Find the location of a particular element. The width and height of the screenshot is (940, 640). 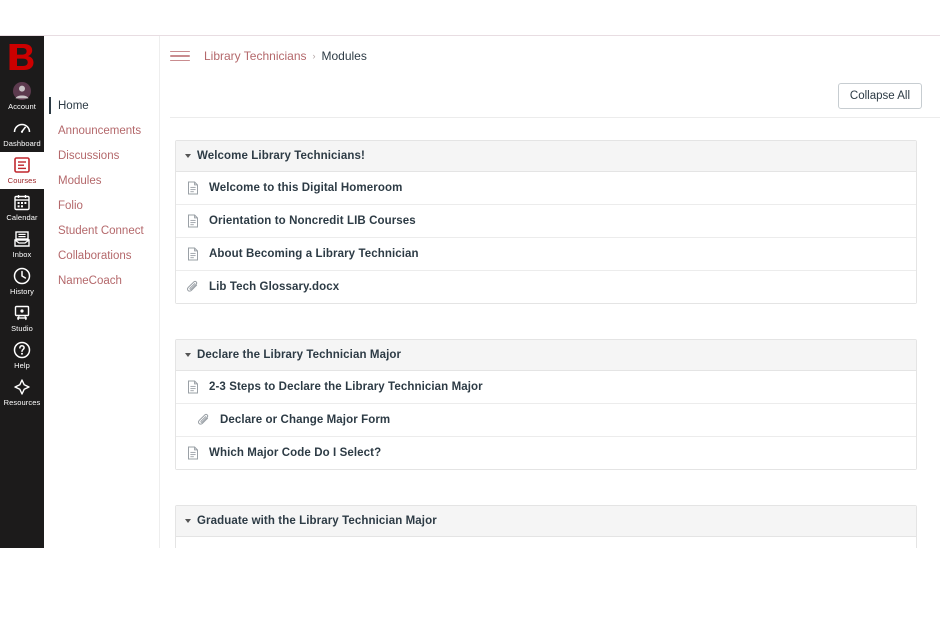

collapse-all-button: Collapse All is located at coordinates (879, 96).